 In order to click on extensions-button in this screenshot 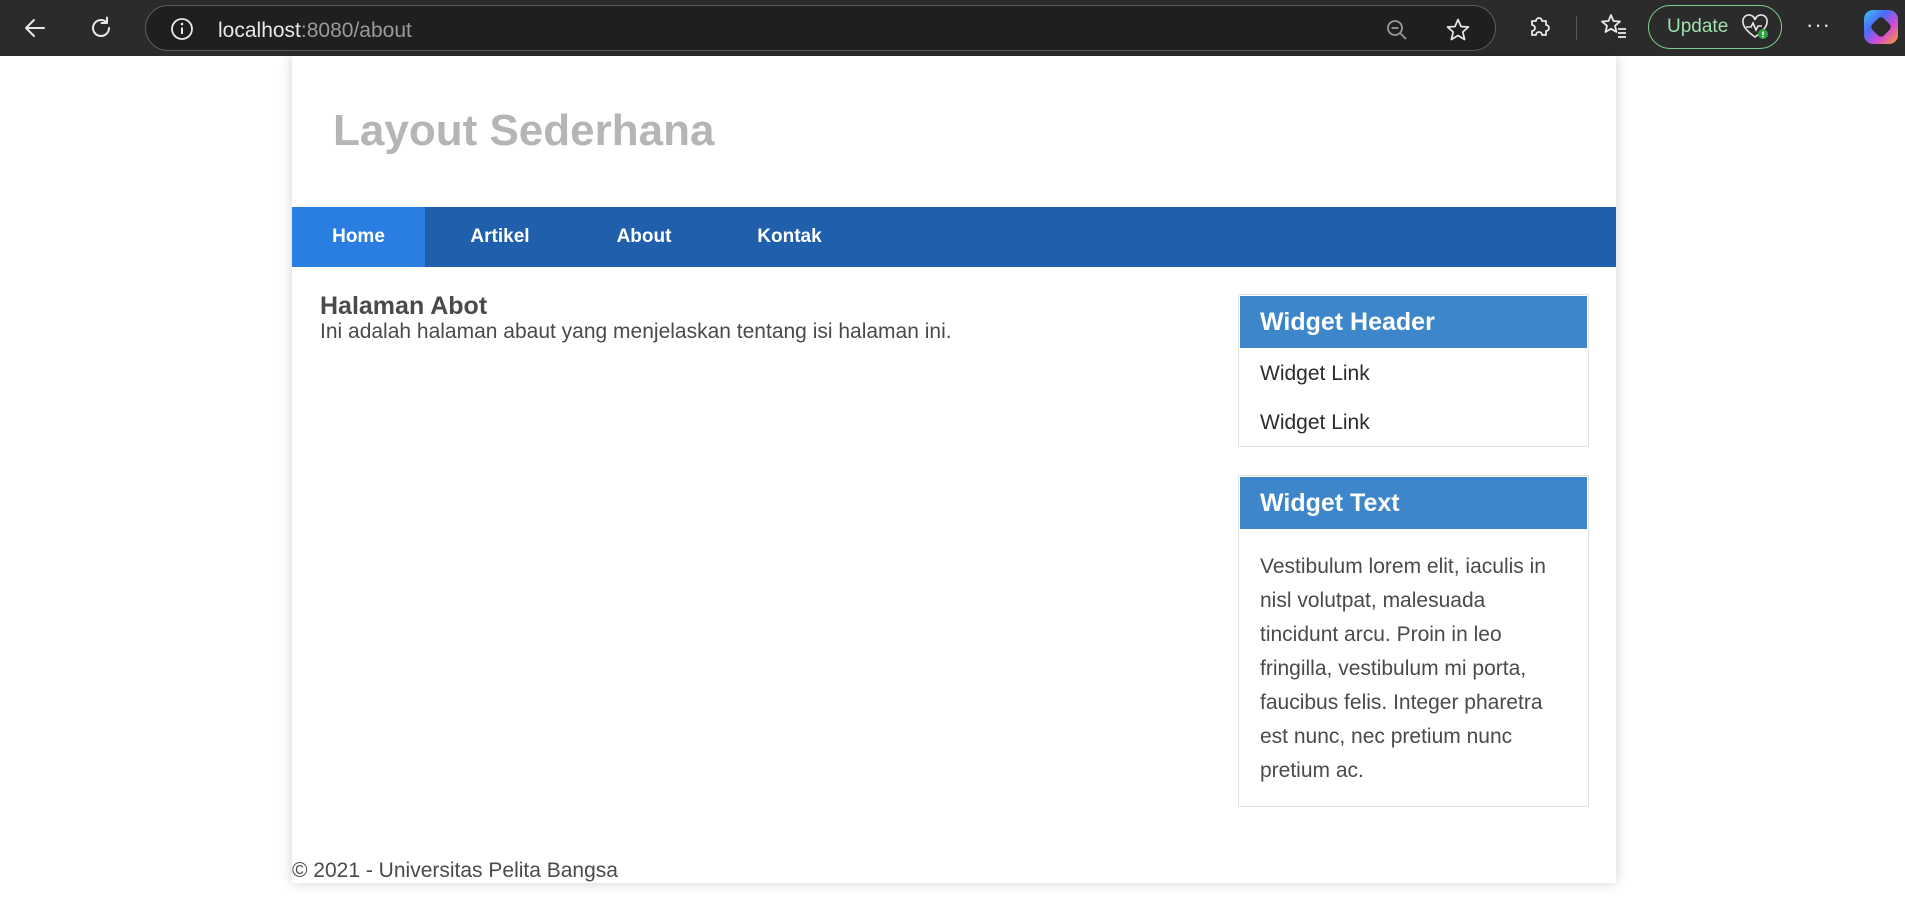, I will do `click(1540, 28)`.